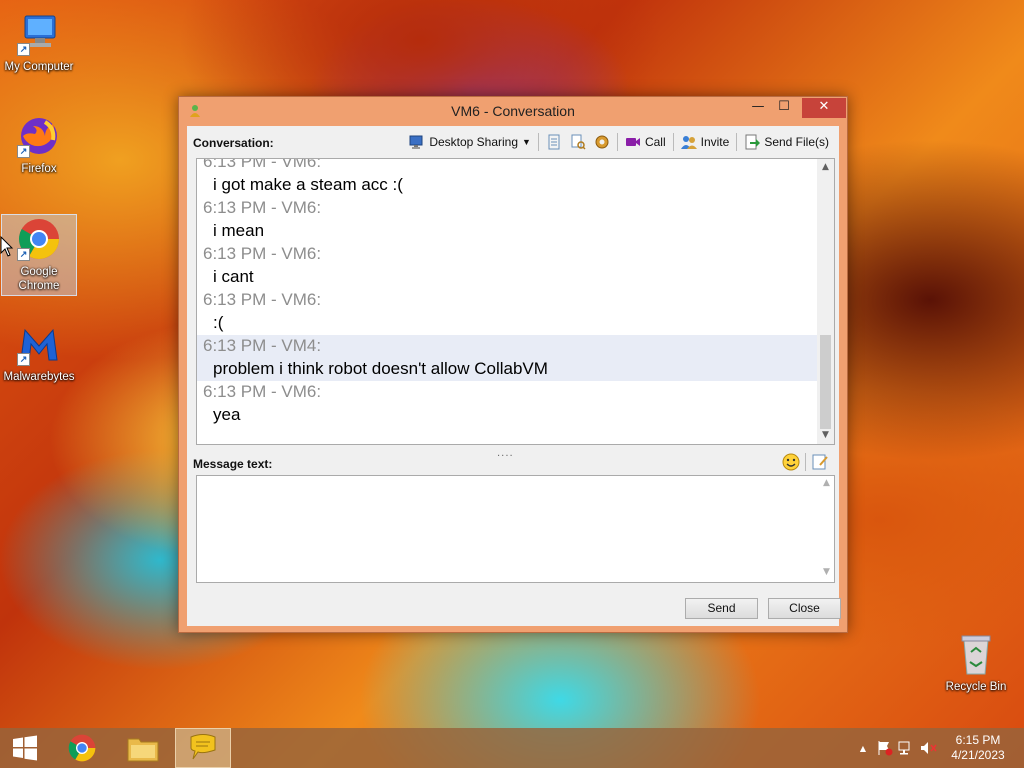 The height and width of the screenshot is (768, 1024). Describe the element at coordinates (804, 608) in the screenshot. I see `close-button: Close` at that location.